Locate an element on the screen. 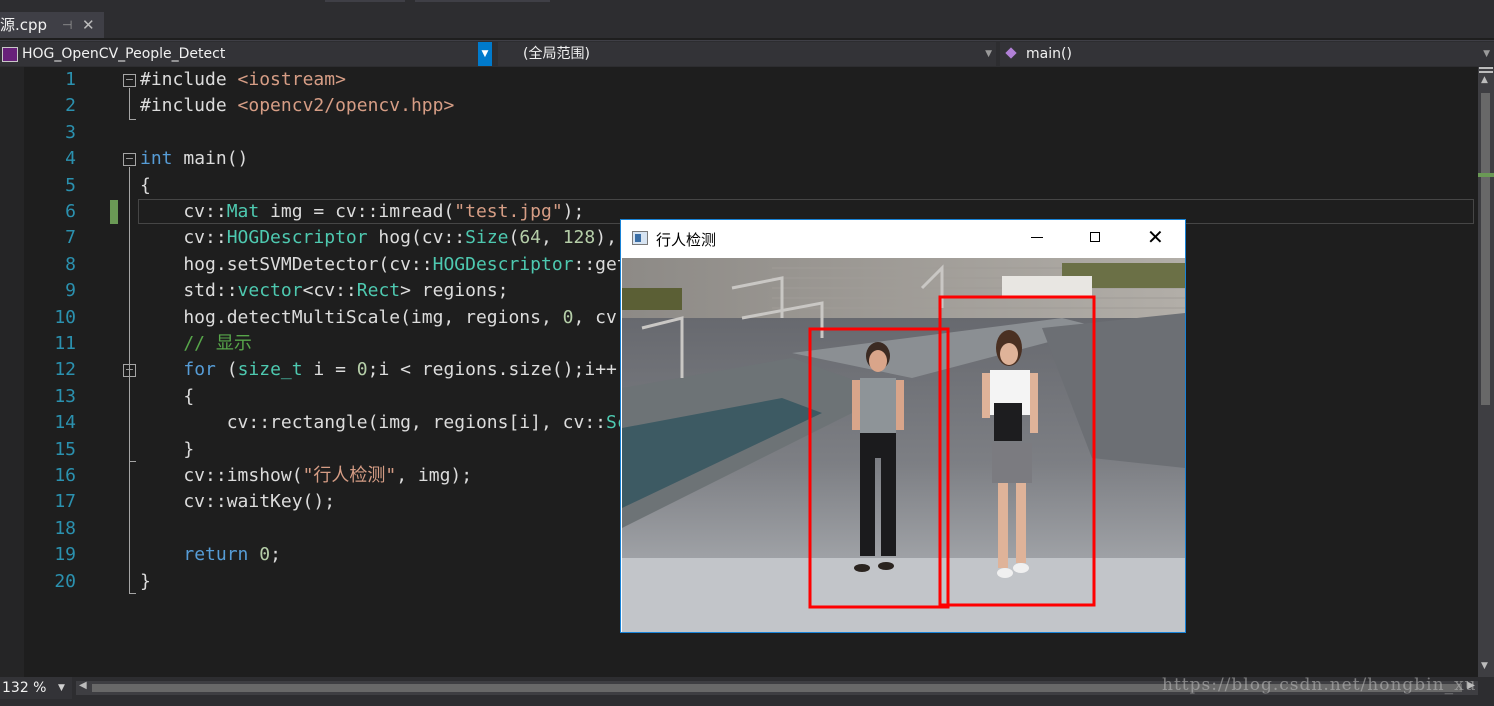 Image resolution: width=1494 pixels, height=706 pixels. code-token: #include is located at coordinates (189, 79).